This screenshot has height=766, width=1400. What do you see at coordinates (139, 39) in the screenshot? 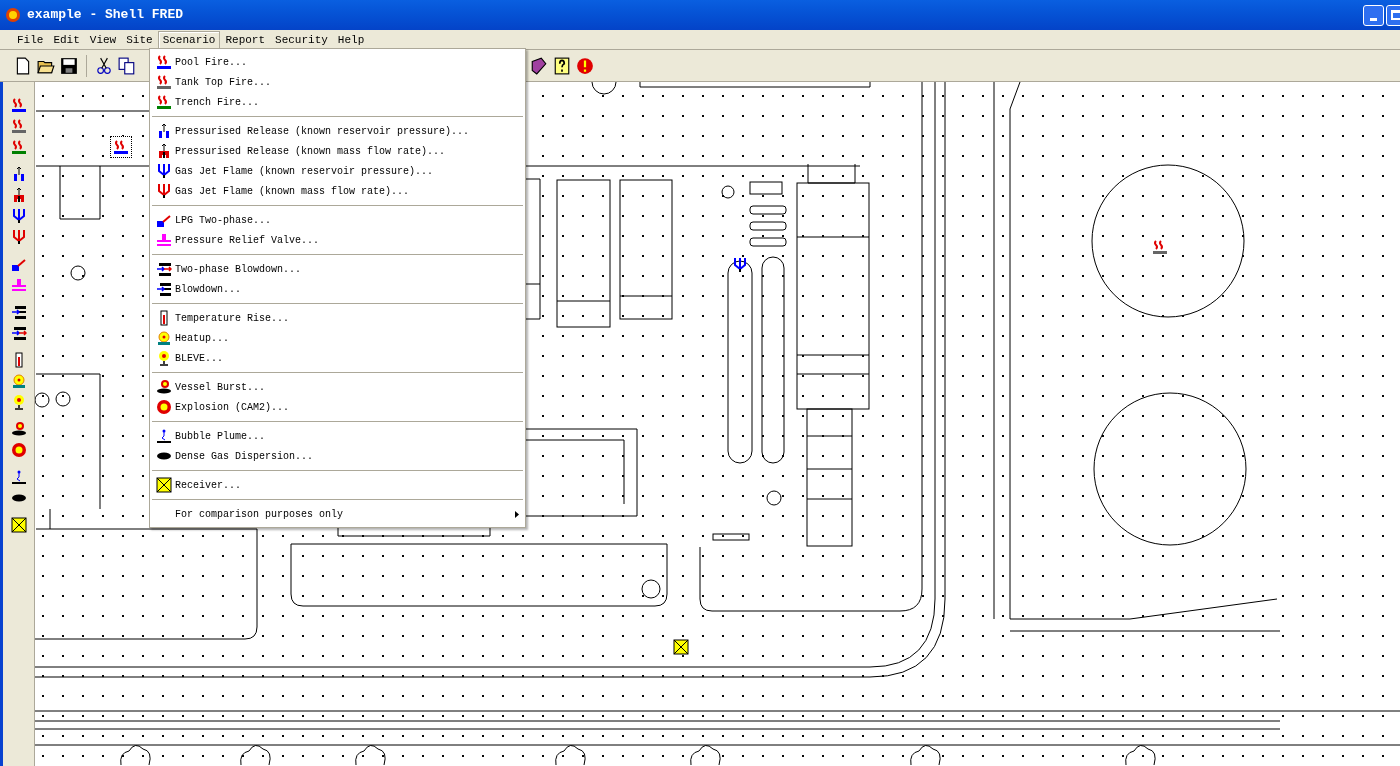
I see `menu-item: Site` at bounding box center [139, 39].